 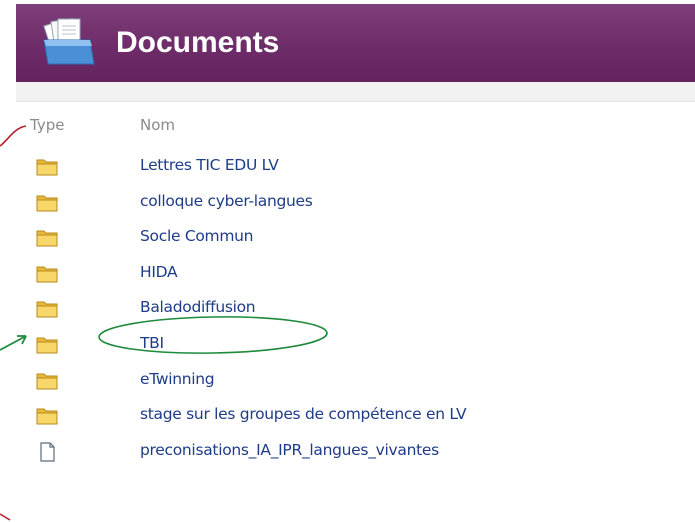 I want to click on list-item: TBI, so click(x=355, y=344).